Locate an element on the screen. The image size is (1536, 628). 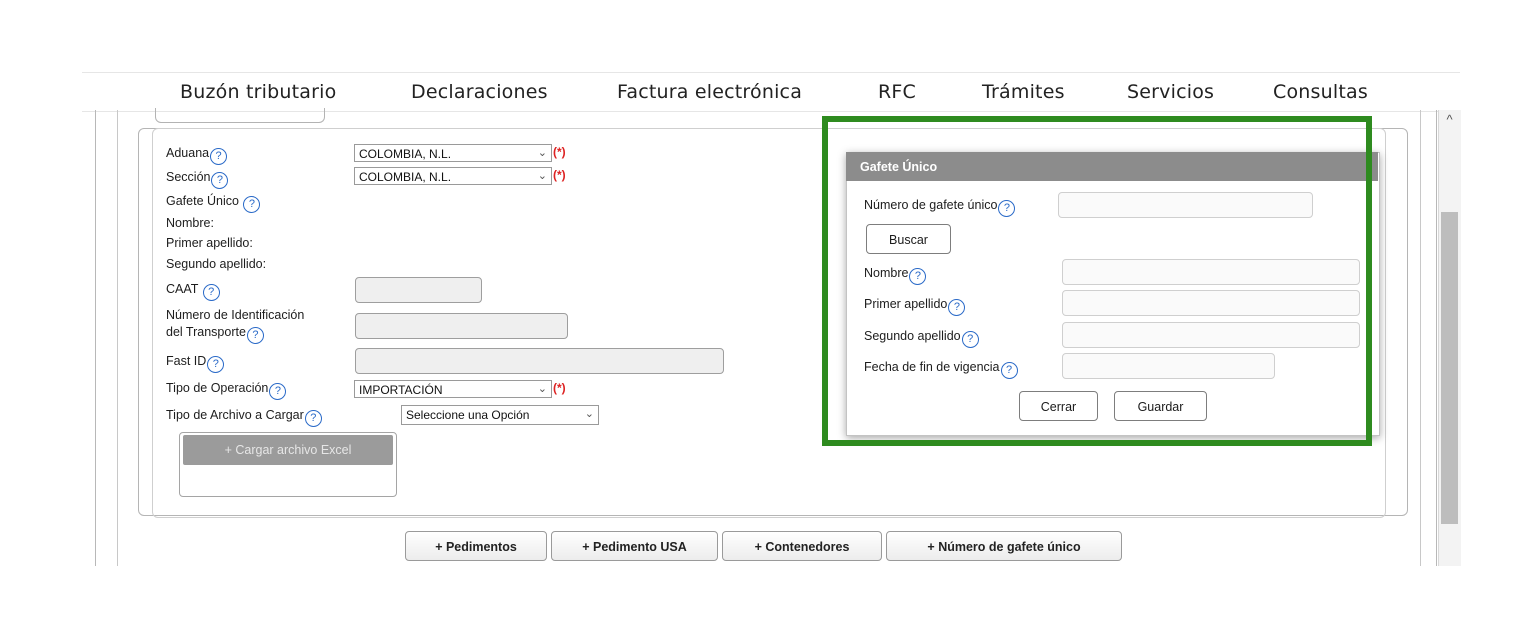
nav-item-consultas: Consultas is located at coordinates (1320, 92).